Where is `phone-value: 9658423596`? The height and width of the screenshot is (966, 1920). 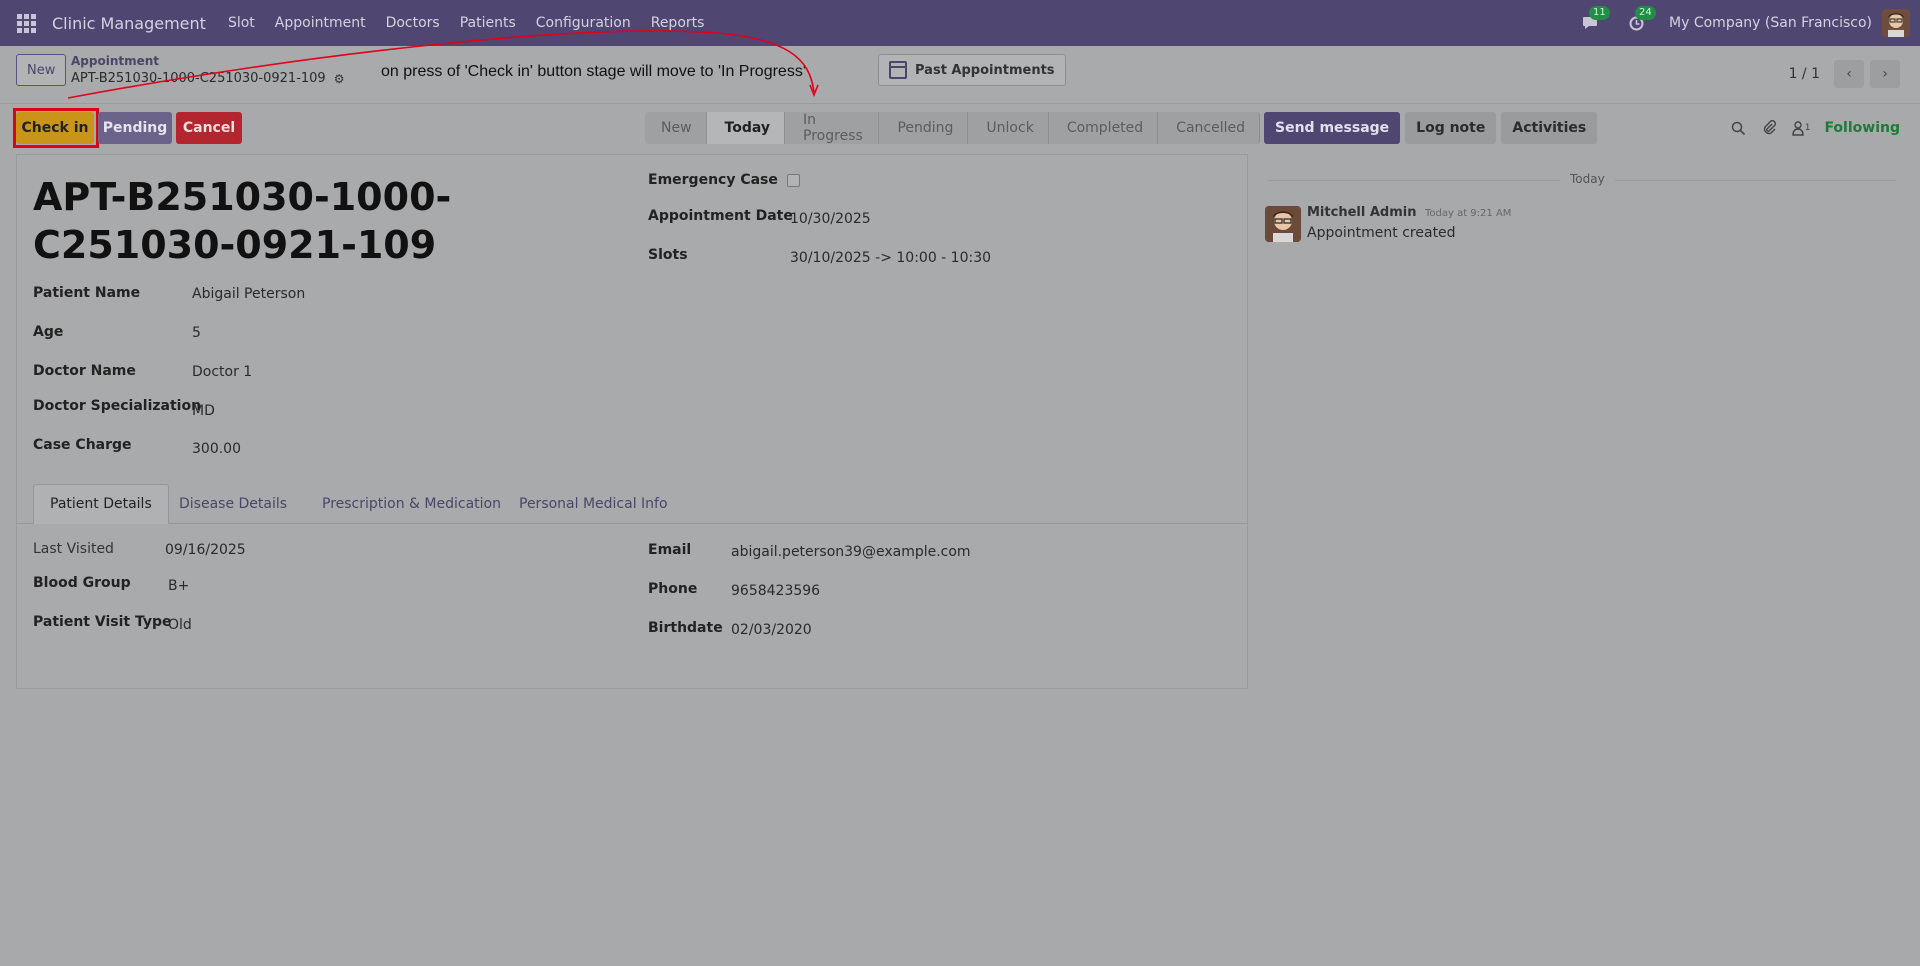
phone-value: 9658423596 is located at coordinates (775, 591).